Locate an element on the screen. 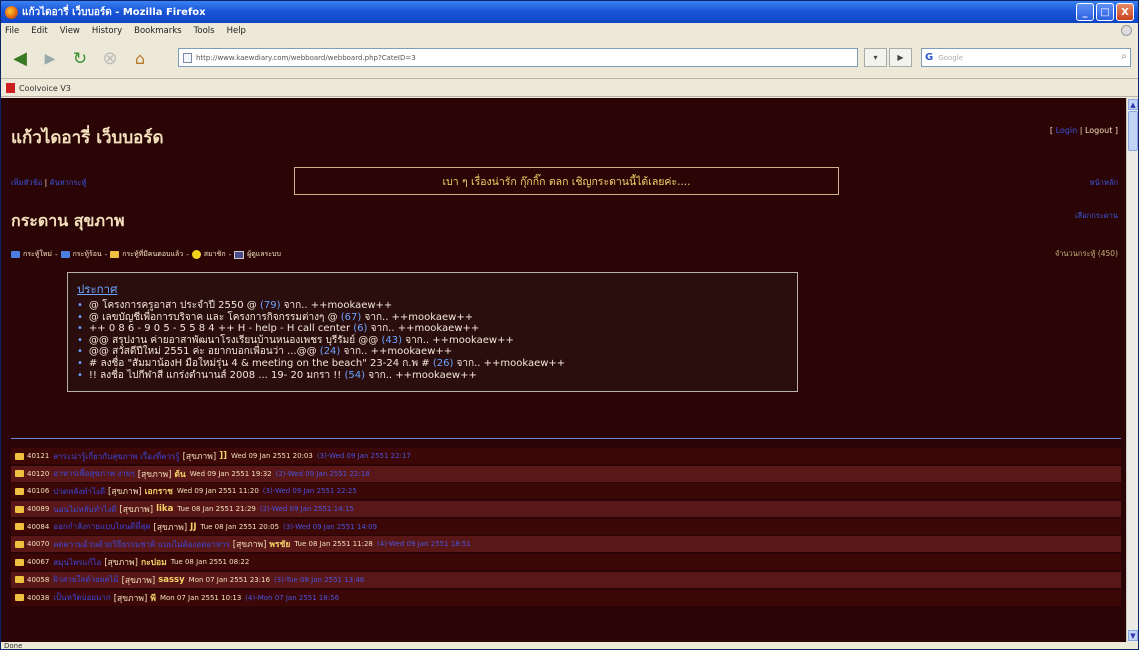  menu-file: File is located at coordinates (12, 31).